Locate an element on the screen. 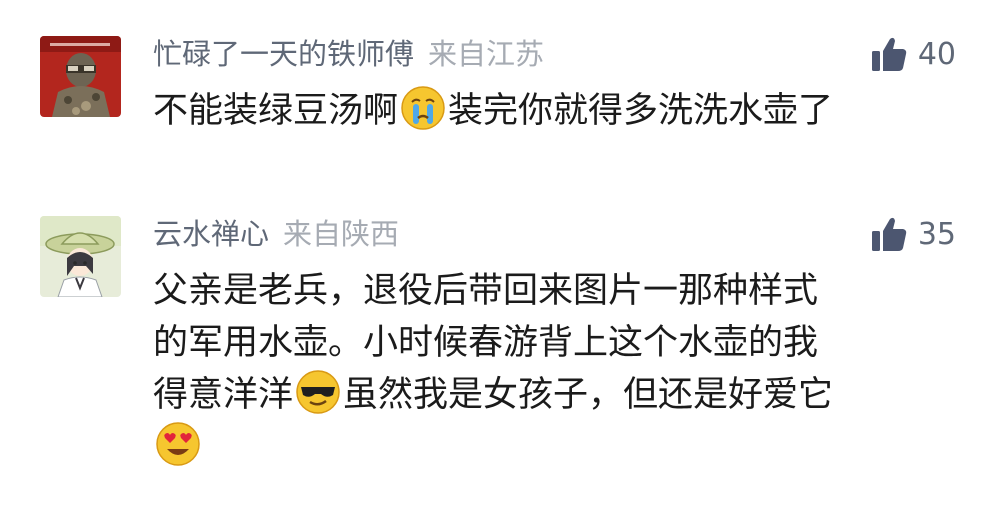 The height and width of the screenshot is (512, 1000). sunglasses-face-emoji-icon is located at coordinates (318, 392).